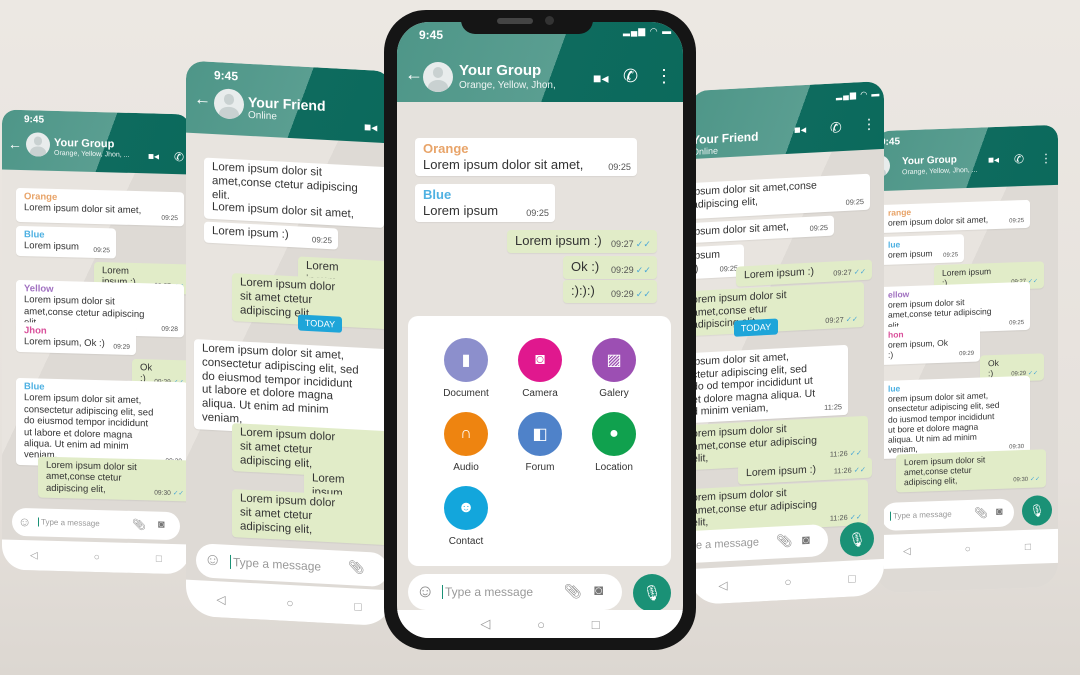  I want to click on attachment-circle: ☻, so click(466, 508).